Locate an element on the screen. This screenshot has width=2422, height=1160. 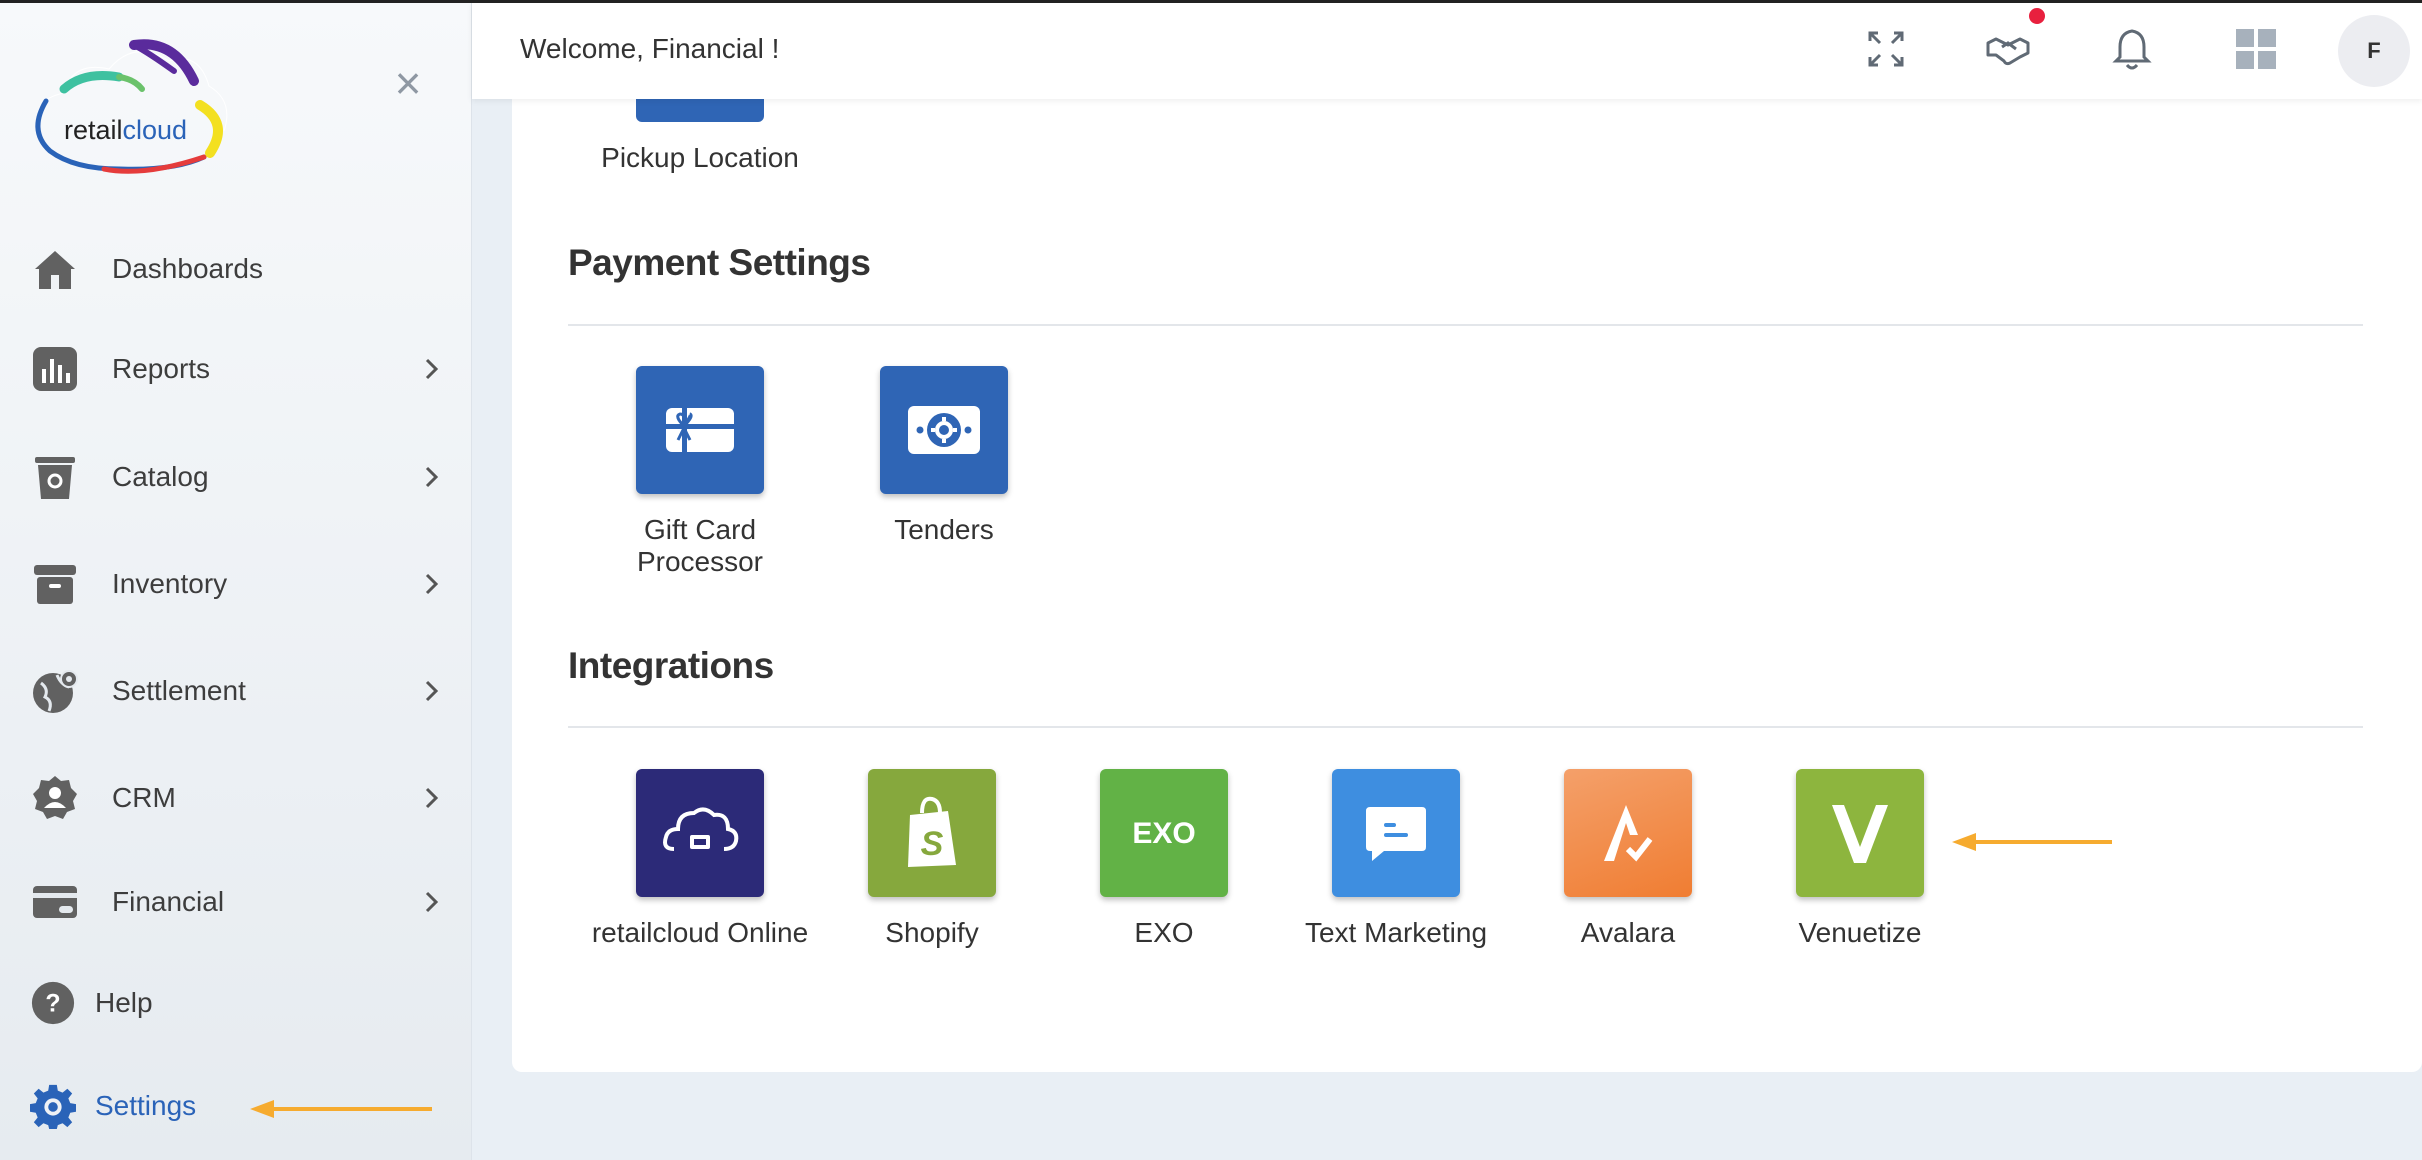
tile-tenders: Tenders is located at coordinates (944, 456).